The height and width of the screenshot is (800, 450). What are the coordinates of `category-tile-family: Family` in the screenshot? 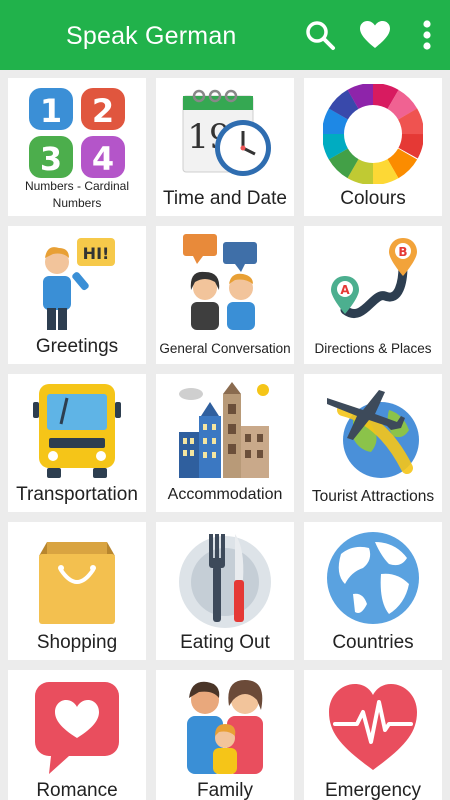 It's located at (225, 735).